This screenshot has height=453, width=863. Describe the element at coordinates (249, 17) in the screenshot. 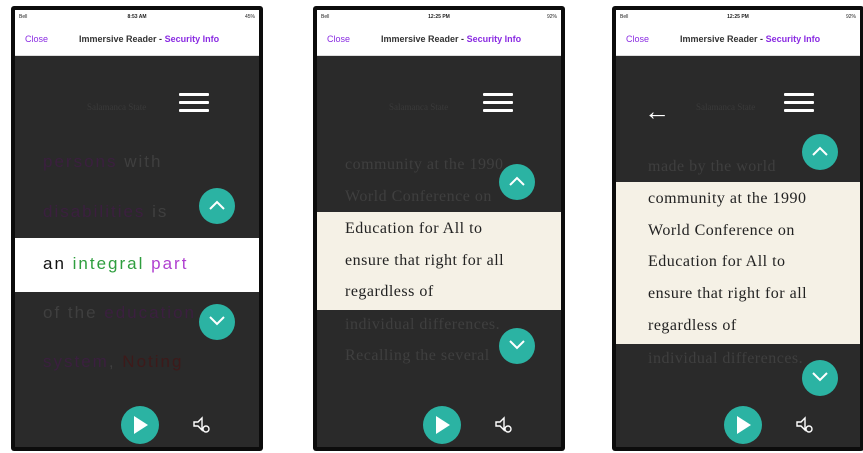

I see `battery: 45%` at that location.